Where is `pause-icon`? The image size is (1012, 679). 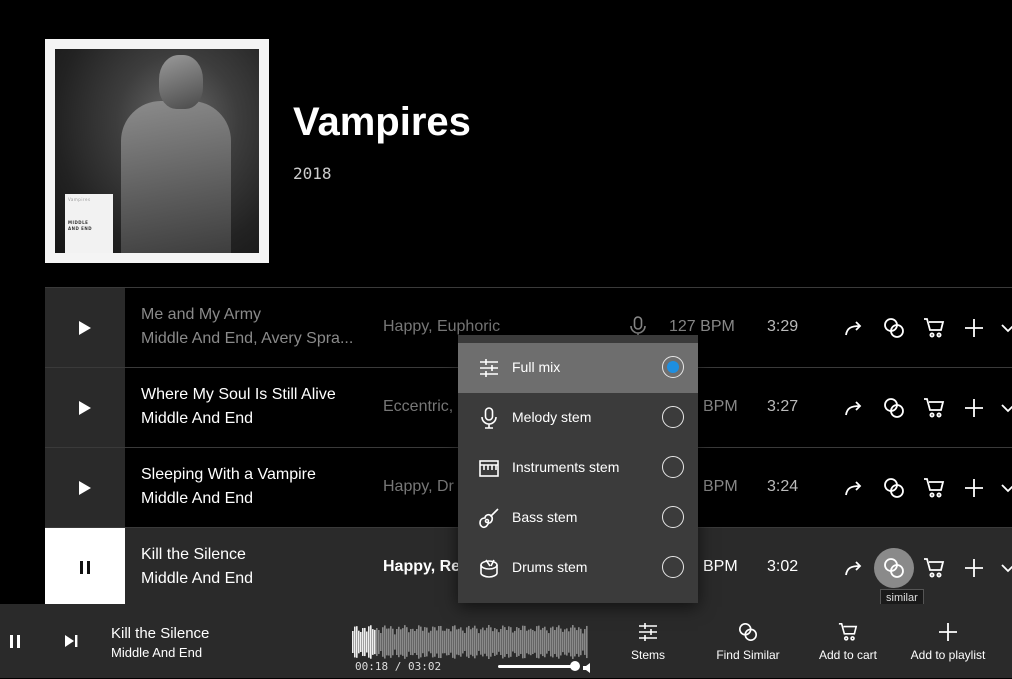
pause-icon is located at coordinates (85, 567).